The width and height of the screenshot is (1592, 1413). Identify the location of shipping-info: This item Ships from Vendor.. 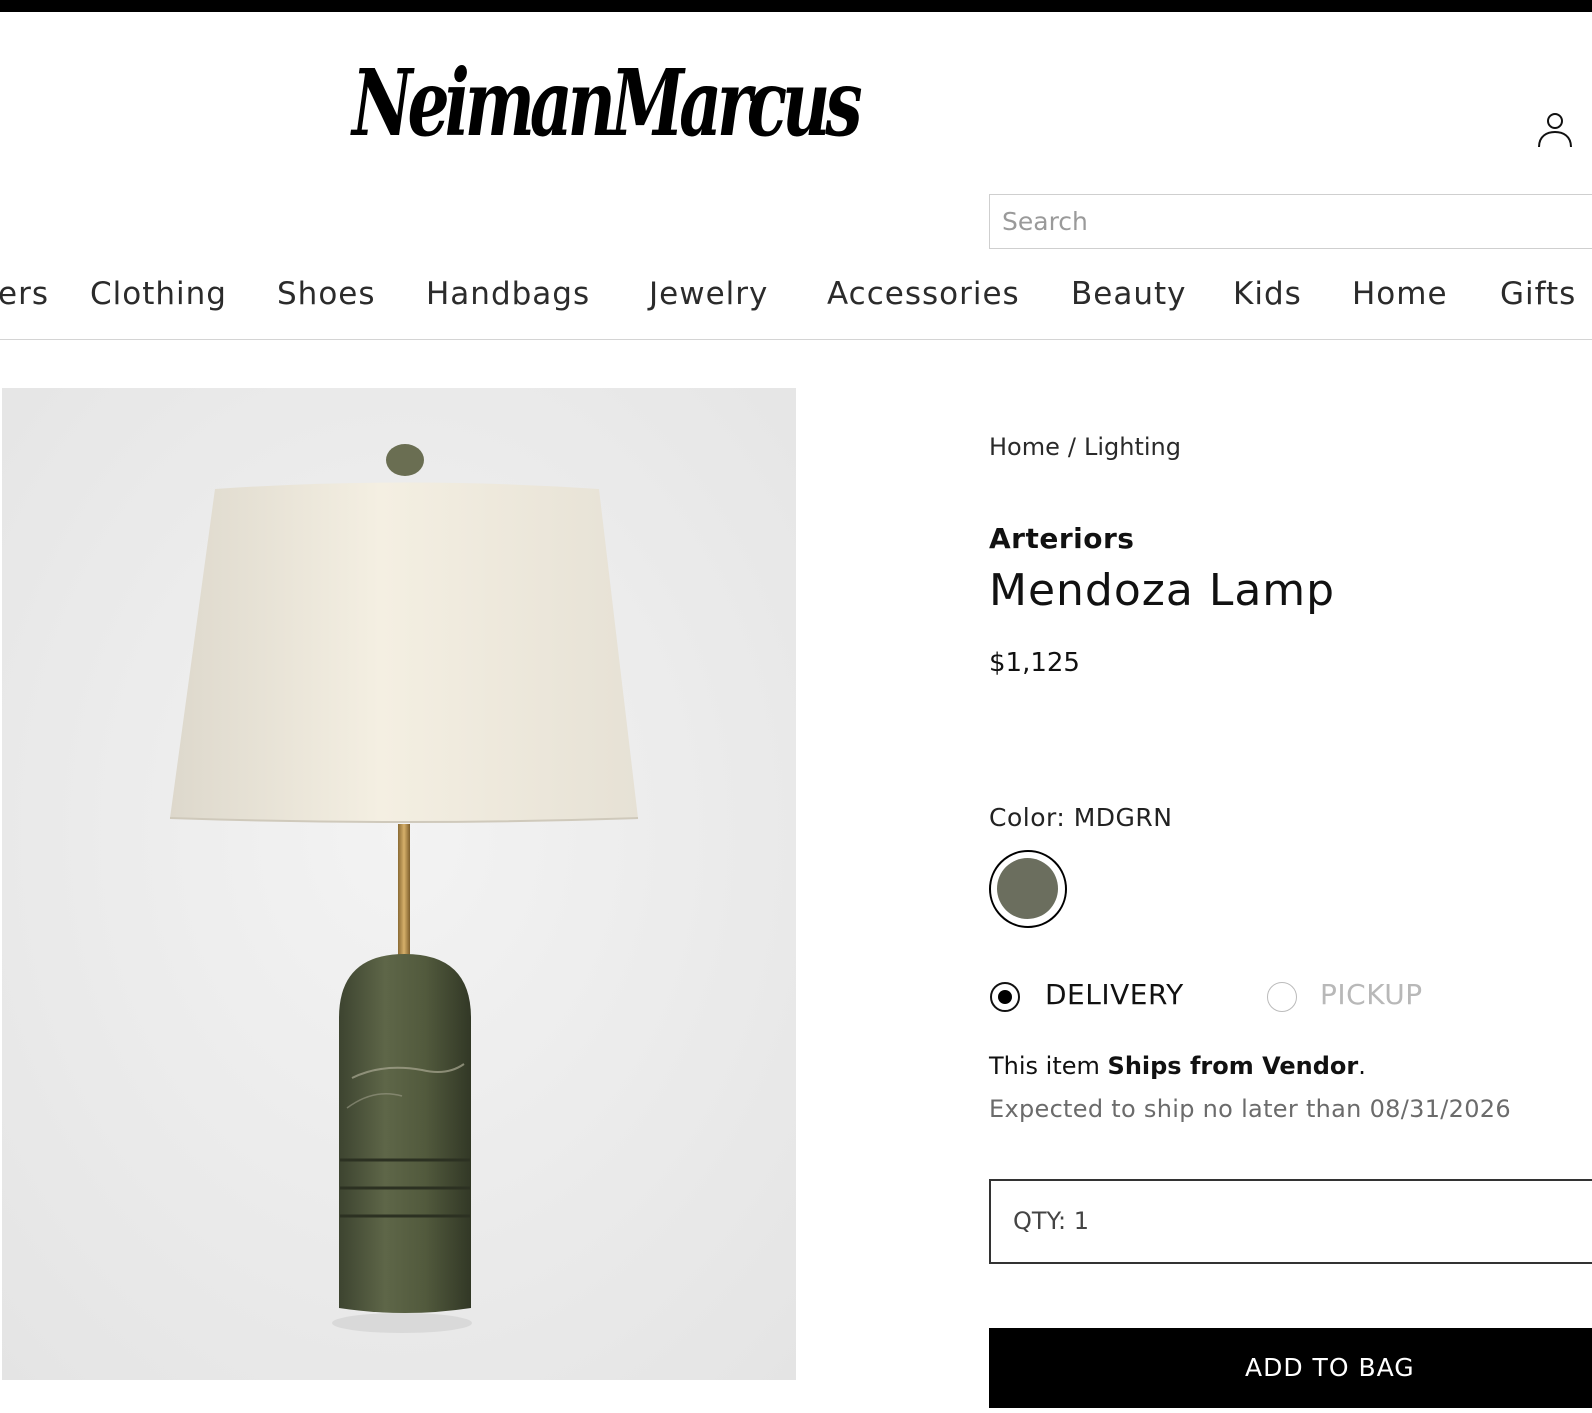
(1177, 1066).